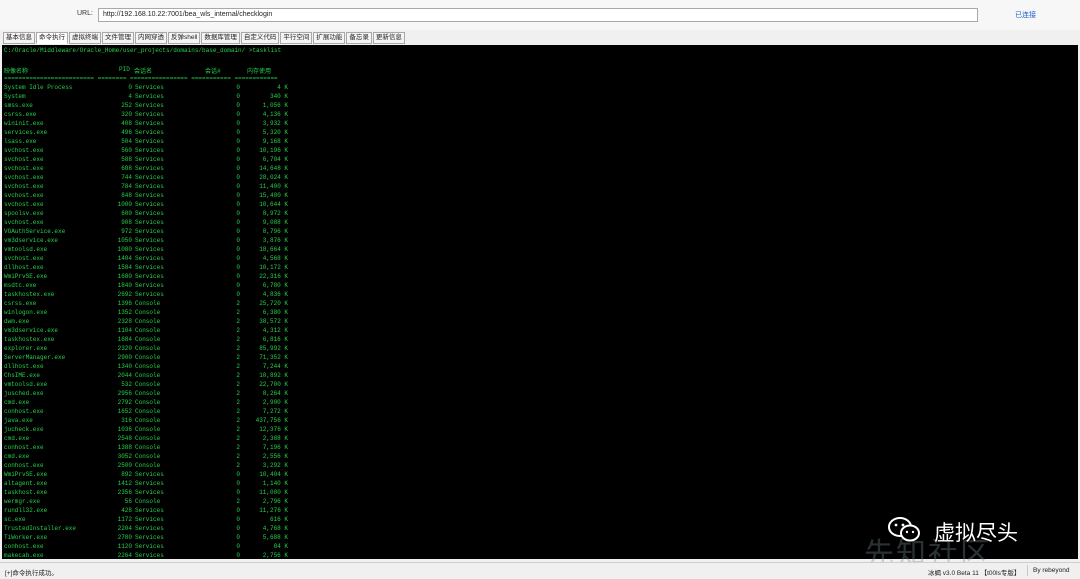 This screenshot has width=1080, height=579. What do you see at coordinates (213, 71) in the screenshot?
I see `header-session-num: 会话#` at bounding box center [213, 71].